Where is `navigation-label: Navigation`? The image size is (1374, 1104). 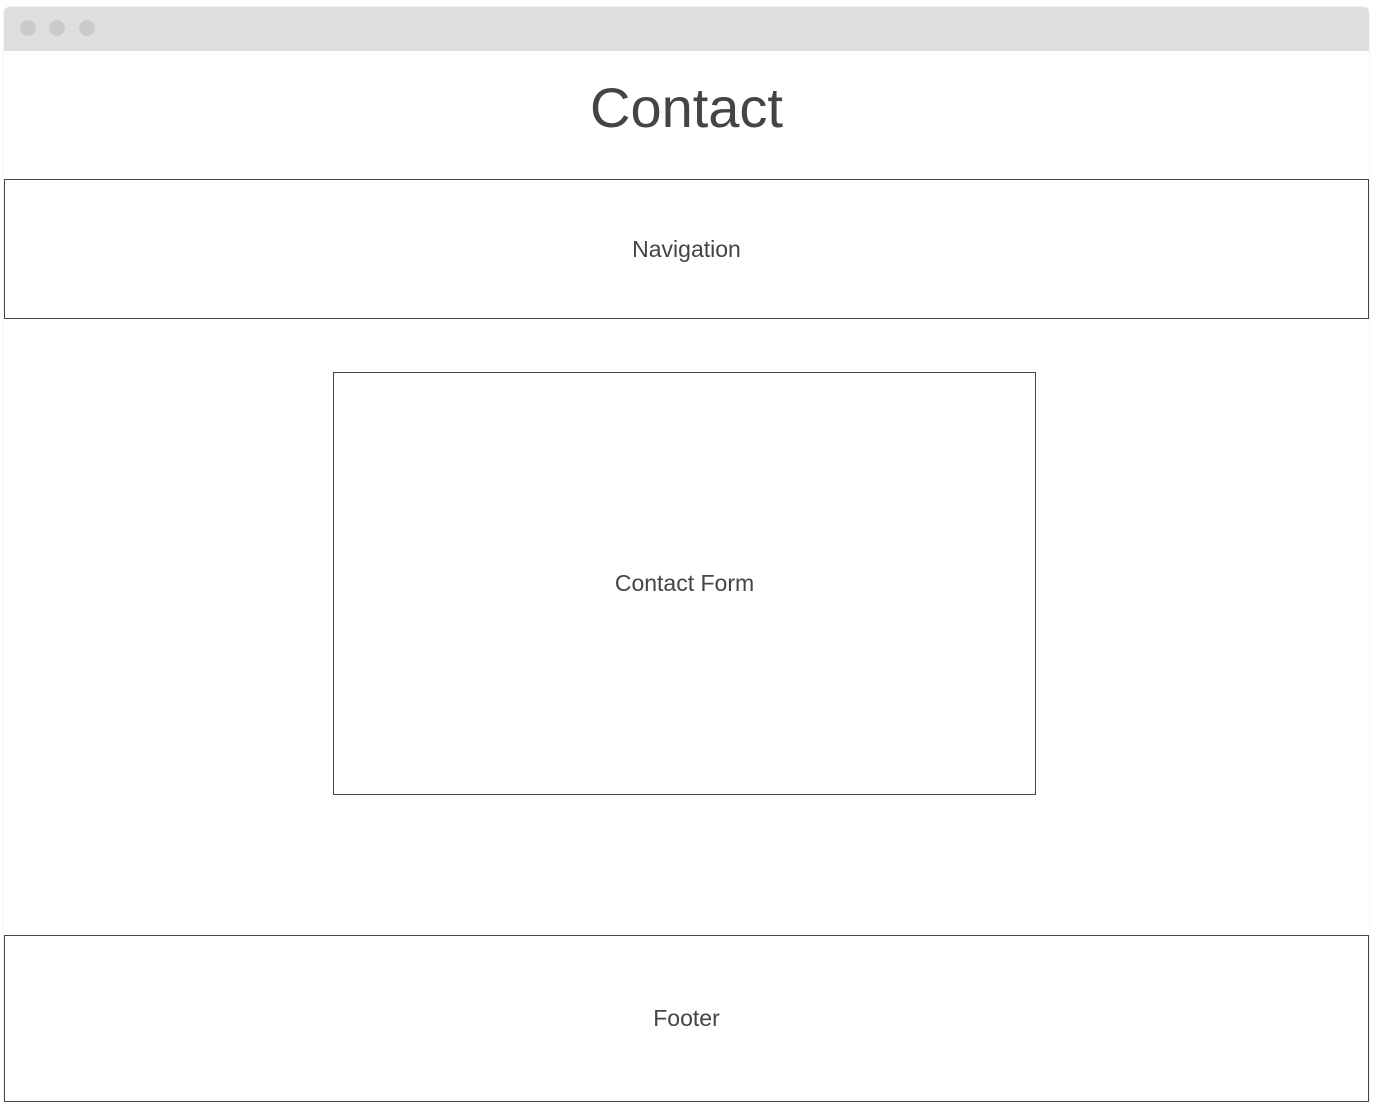 navigation-label: Navigation is located at coordinates (686, 248).